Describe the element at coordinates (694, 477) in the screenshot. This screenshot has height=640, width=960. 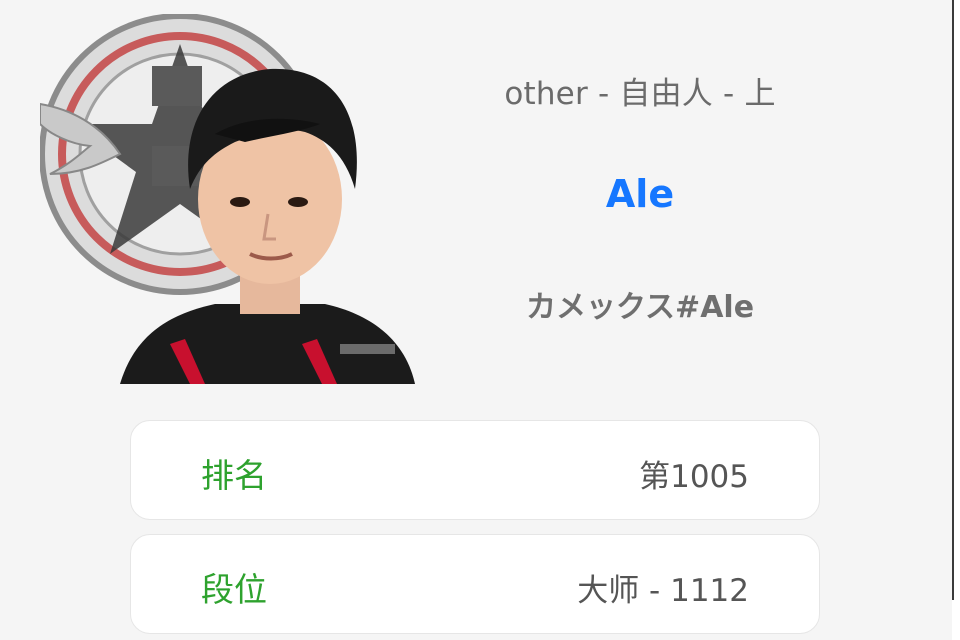
I see `rank-value: 第1005` at that location.